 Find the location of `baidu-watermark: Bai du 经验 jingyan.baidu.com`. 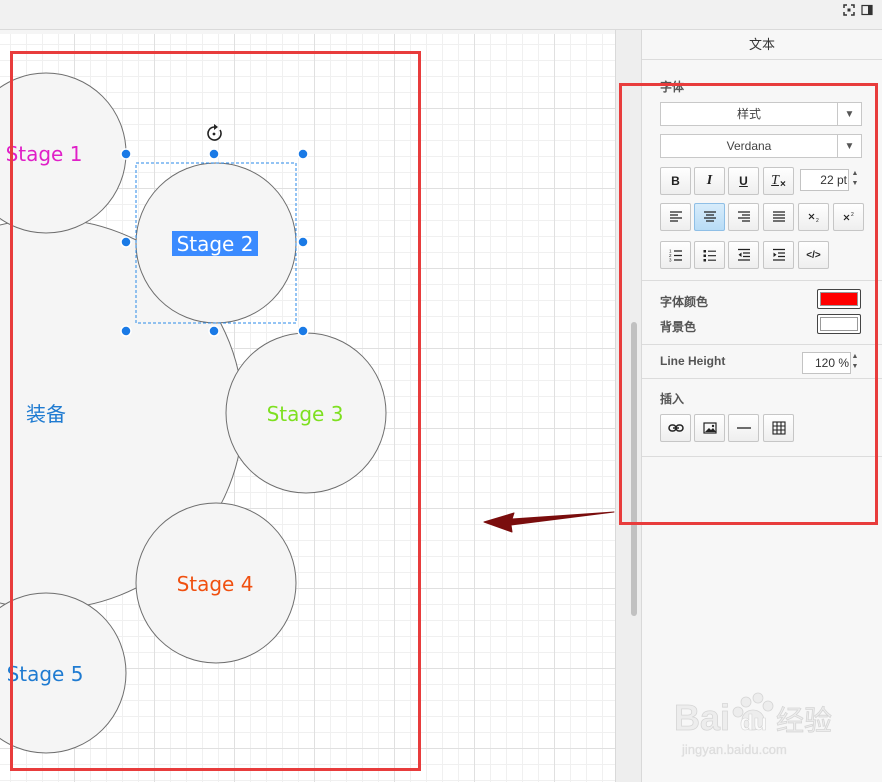

baidu-watermark: Bai du 经验 jingyan.baidu.com is located at coordinates (757, 725).